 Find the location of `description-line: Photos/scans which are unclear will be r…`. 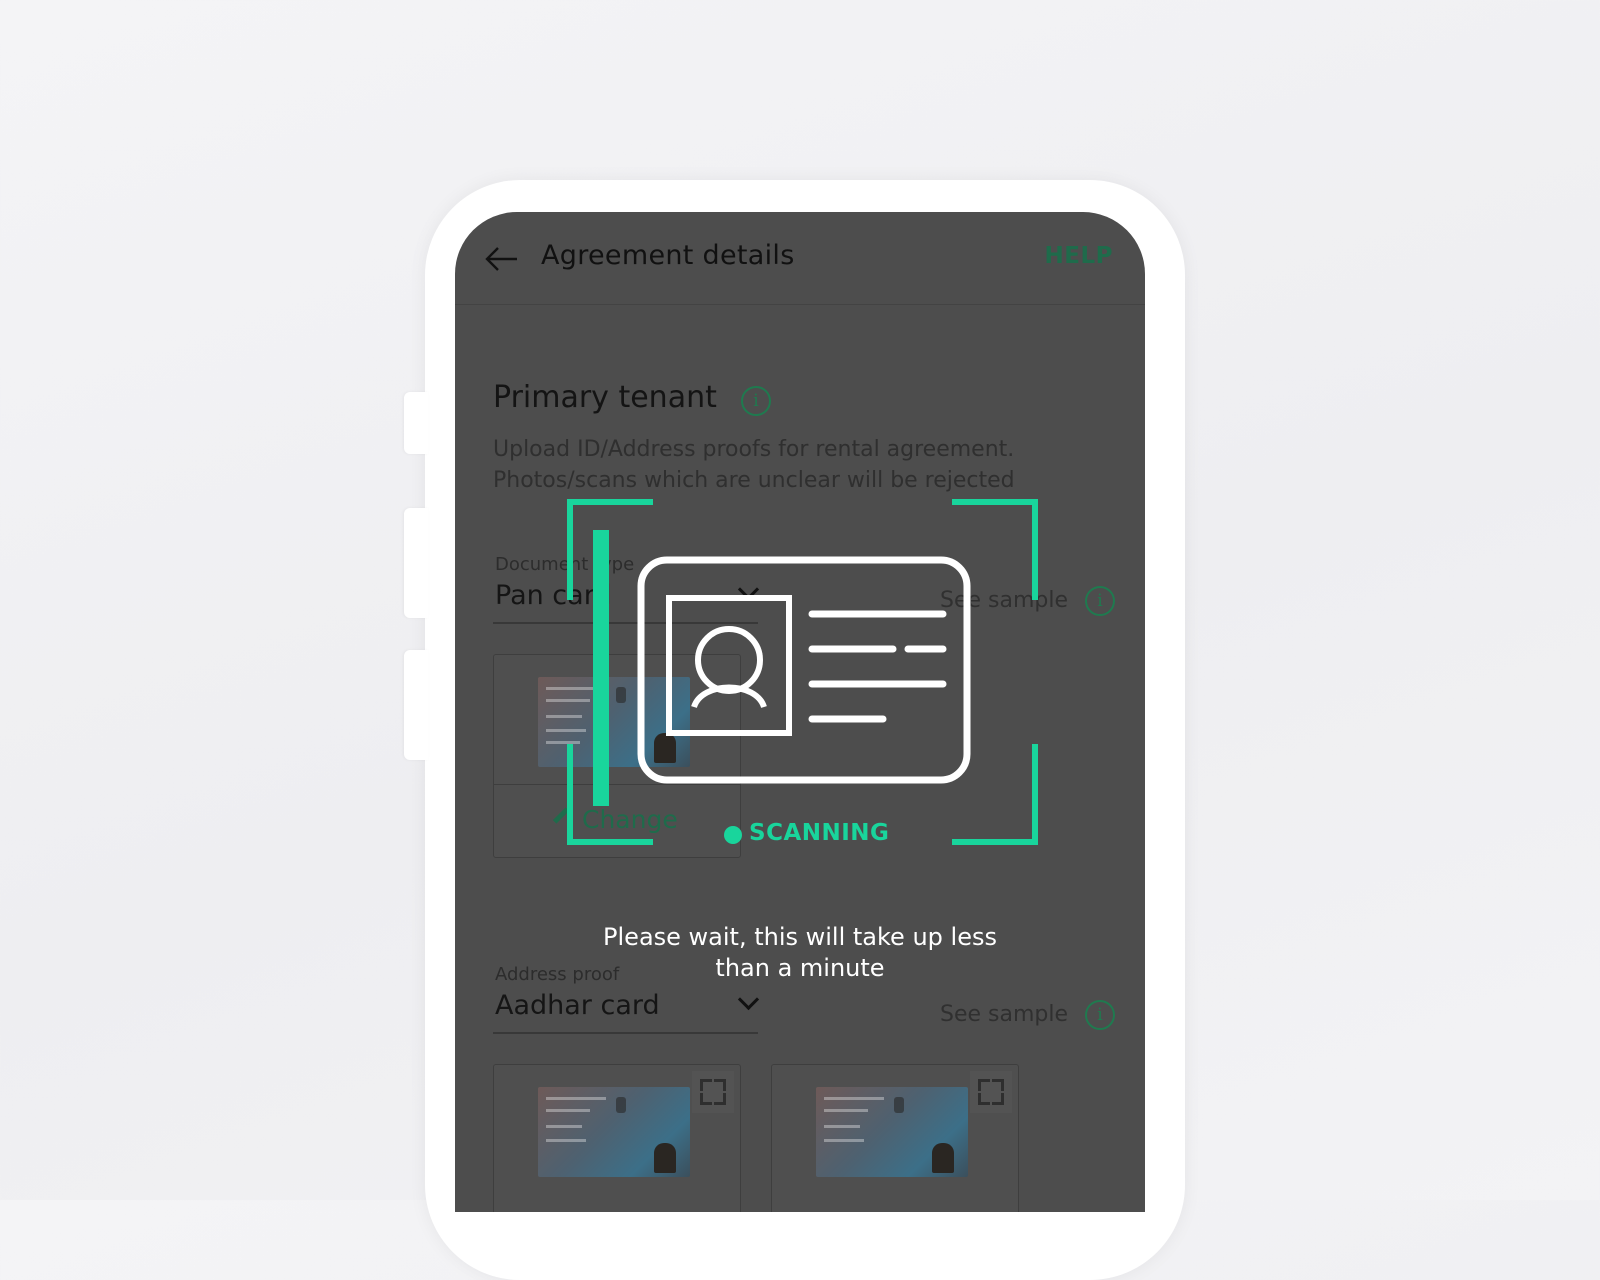

description-line: Photos/scans which are unclear will be r… is located at coordinates (754, 480).